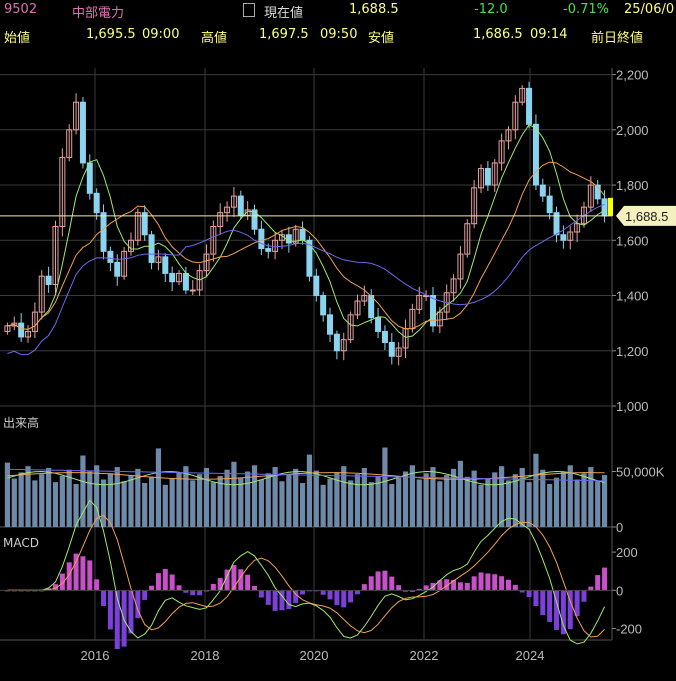 This screenshot has height=681, width=676. I want to click on current-price-marker, so click(610, 206).